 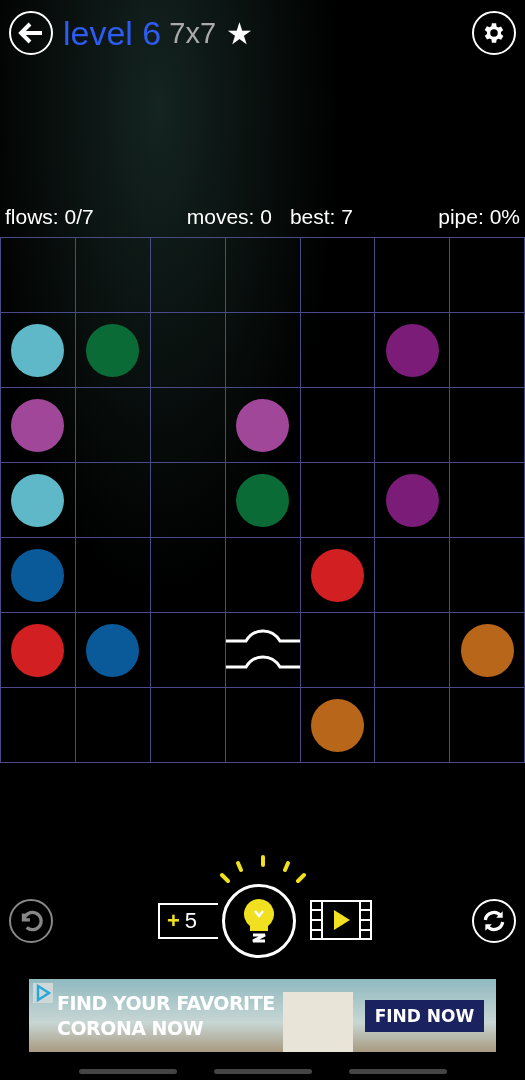 I want to click on back-button, so click(x=31, y=33).